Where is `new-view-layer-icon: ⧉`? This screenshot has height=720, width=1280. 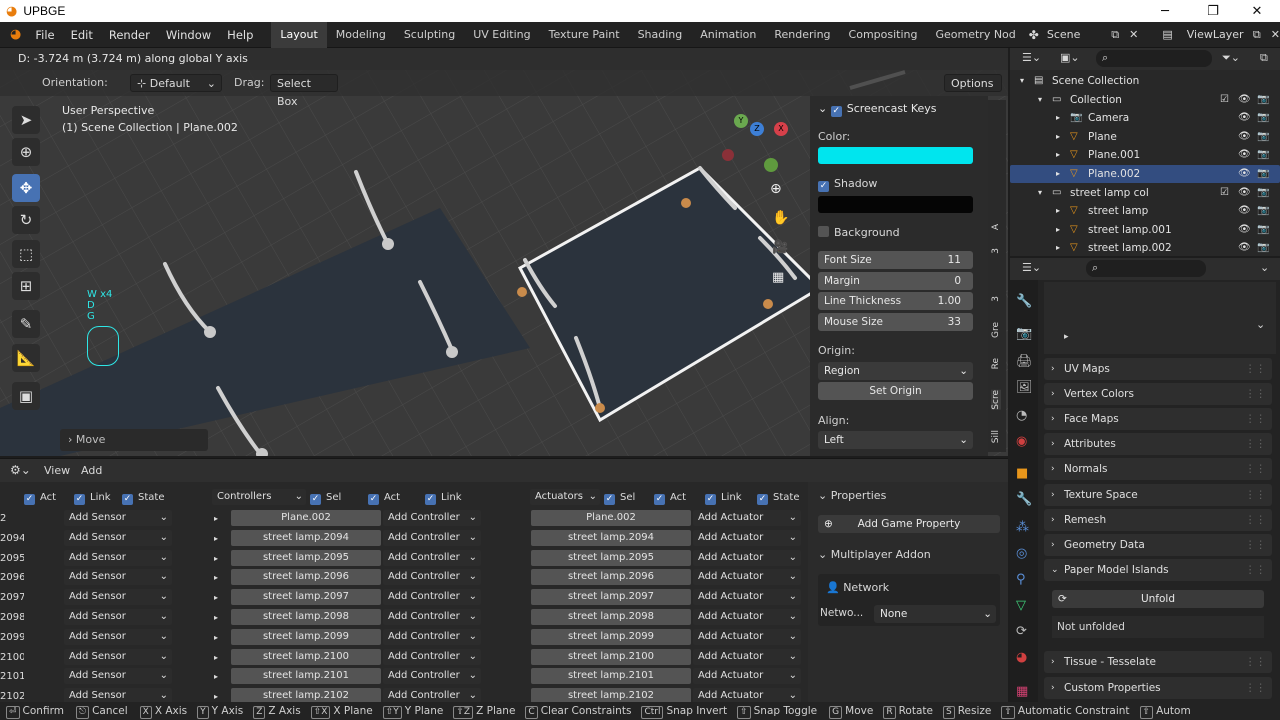
new-view-layer-icon: ⧉ is located at coordinates (1257, 35).